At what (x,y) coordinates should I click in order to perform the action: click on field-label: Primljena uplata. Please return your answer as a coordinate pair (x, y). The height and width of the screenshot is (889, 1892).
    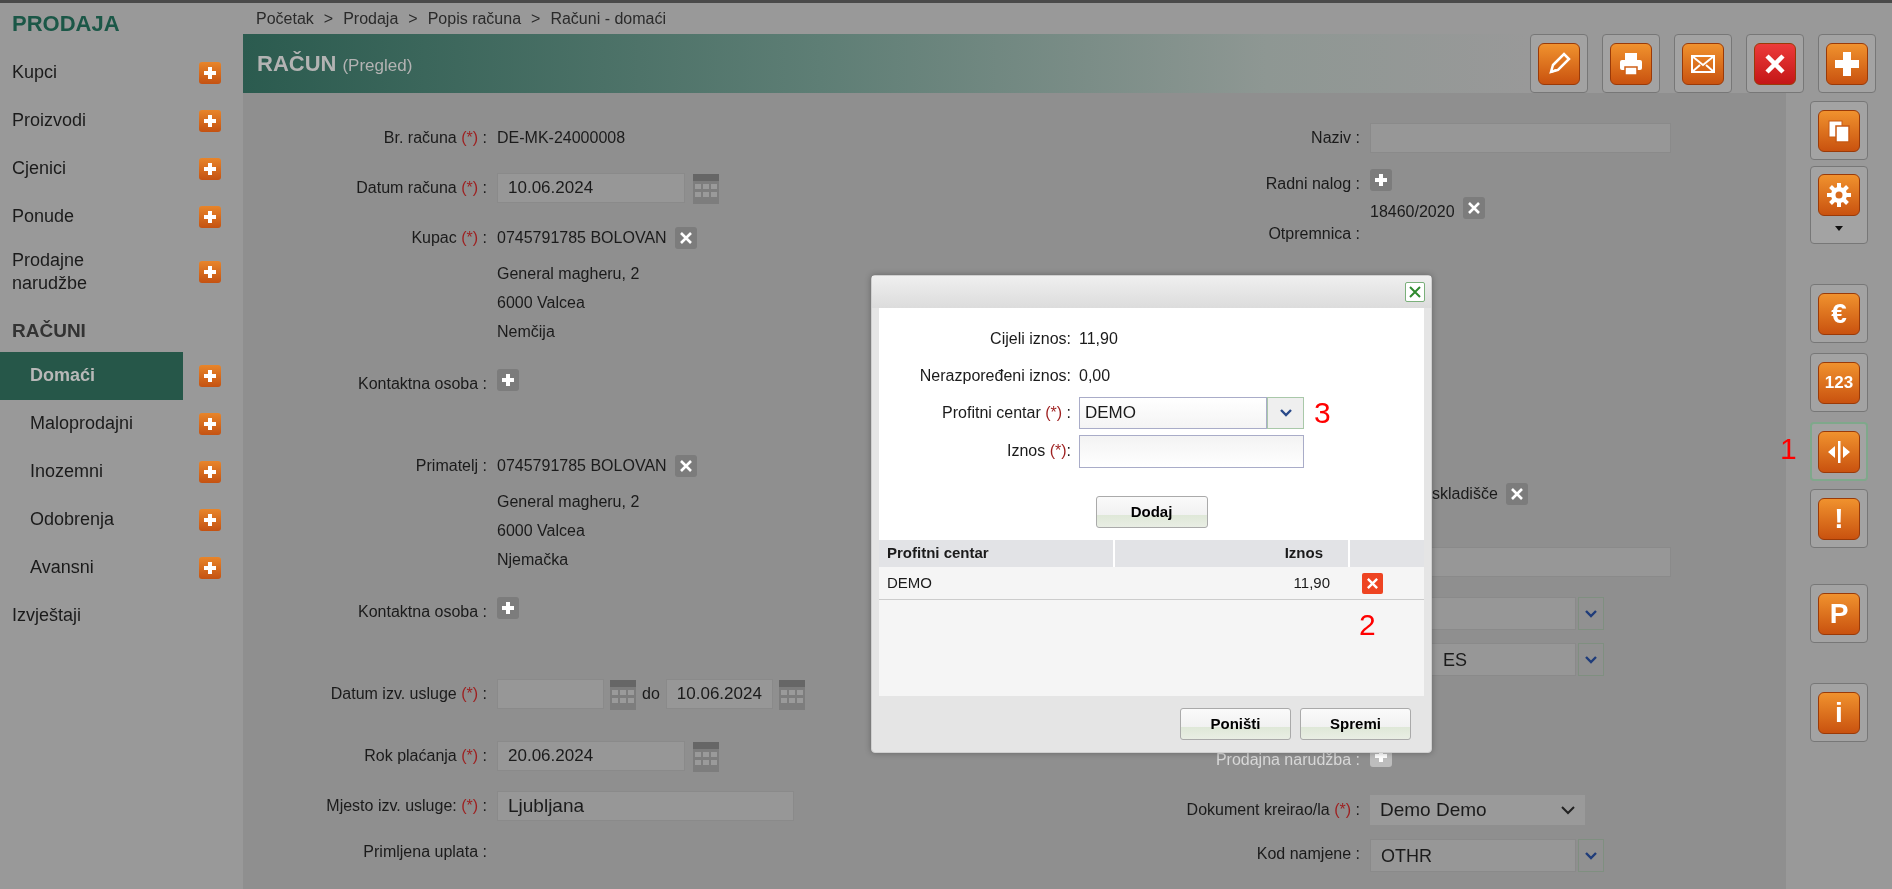
    Looking at the image, I should click on (421, 851).